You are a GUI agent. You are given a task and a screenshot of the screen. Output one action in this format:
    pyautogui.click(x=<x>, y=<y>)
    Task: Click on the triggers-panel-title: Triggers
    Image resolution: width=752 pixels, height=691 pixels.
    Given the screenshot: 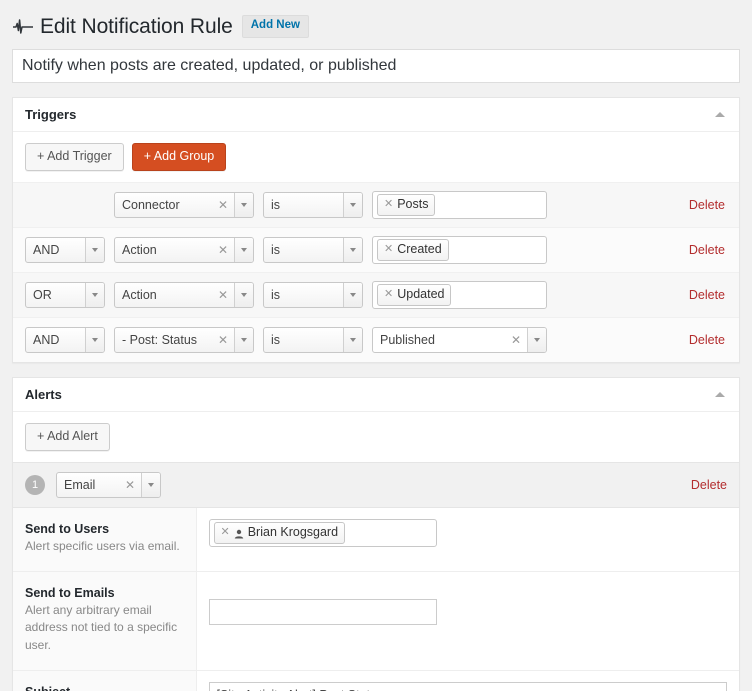 What is the action you would take?
    pyautogui.click(x=51, y=115)
    